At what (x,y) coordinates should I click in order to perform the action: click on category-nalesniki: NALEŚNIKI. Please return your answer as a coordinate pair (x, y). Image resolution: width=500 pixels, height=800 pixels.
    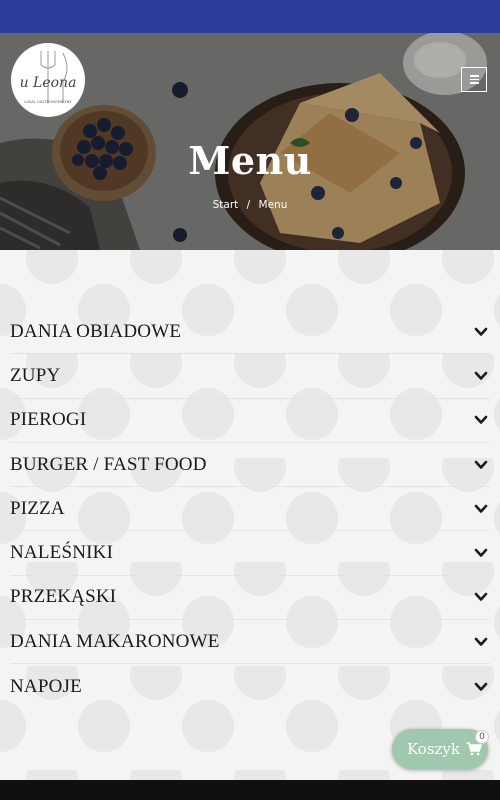
    Looking at the image, I should click on (250, 553).